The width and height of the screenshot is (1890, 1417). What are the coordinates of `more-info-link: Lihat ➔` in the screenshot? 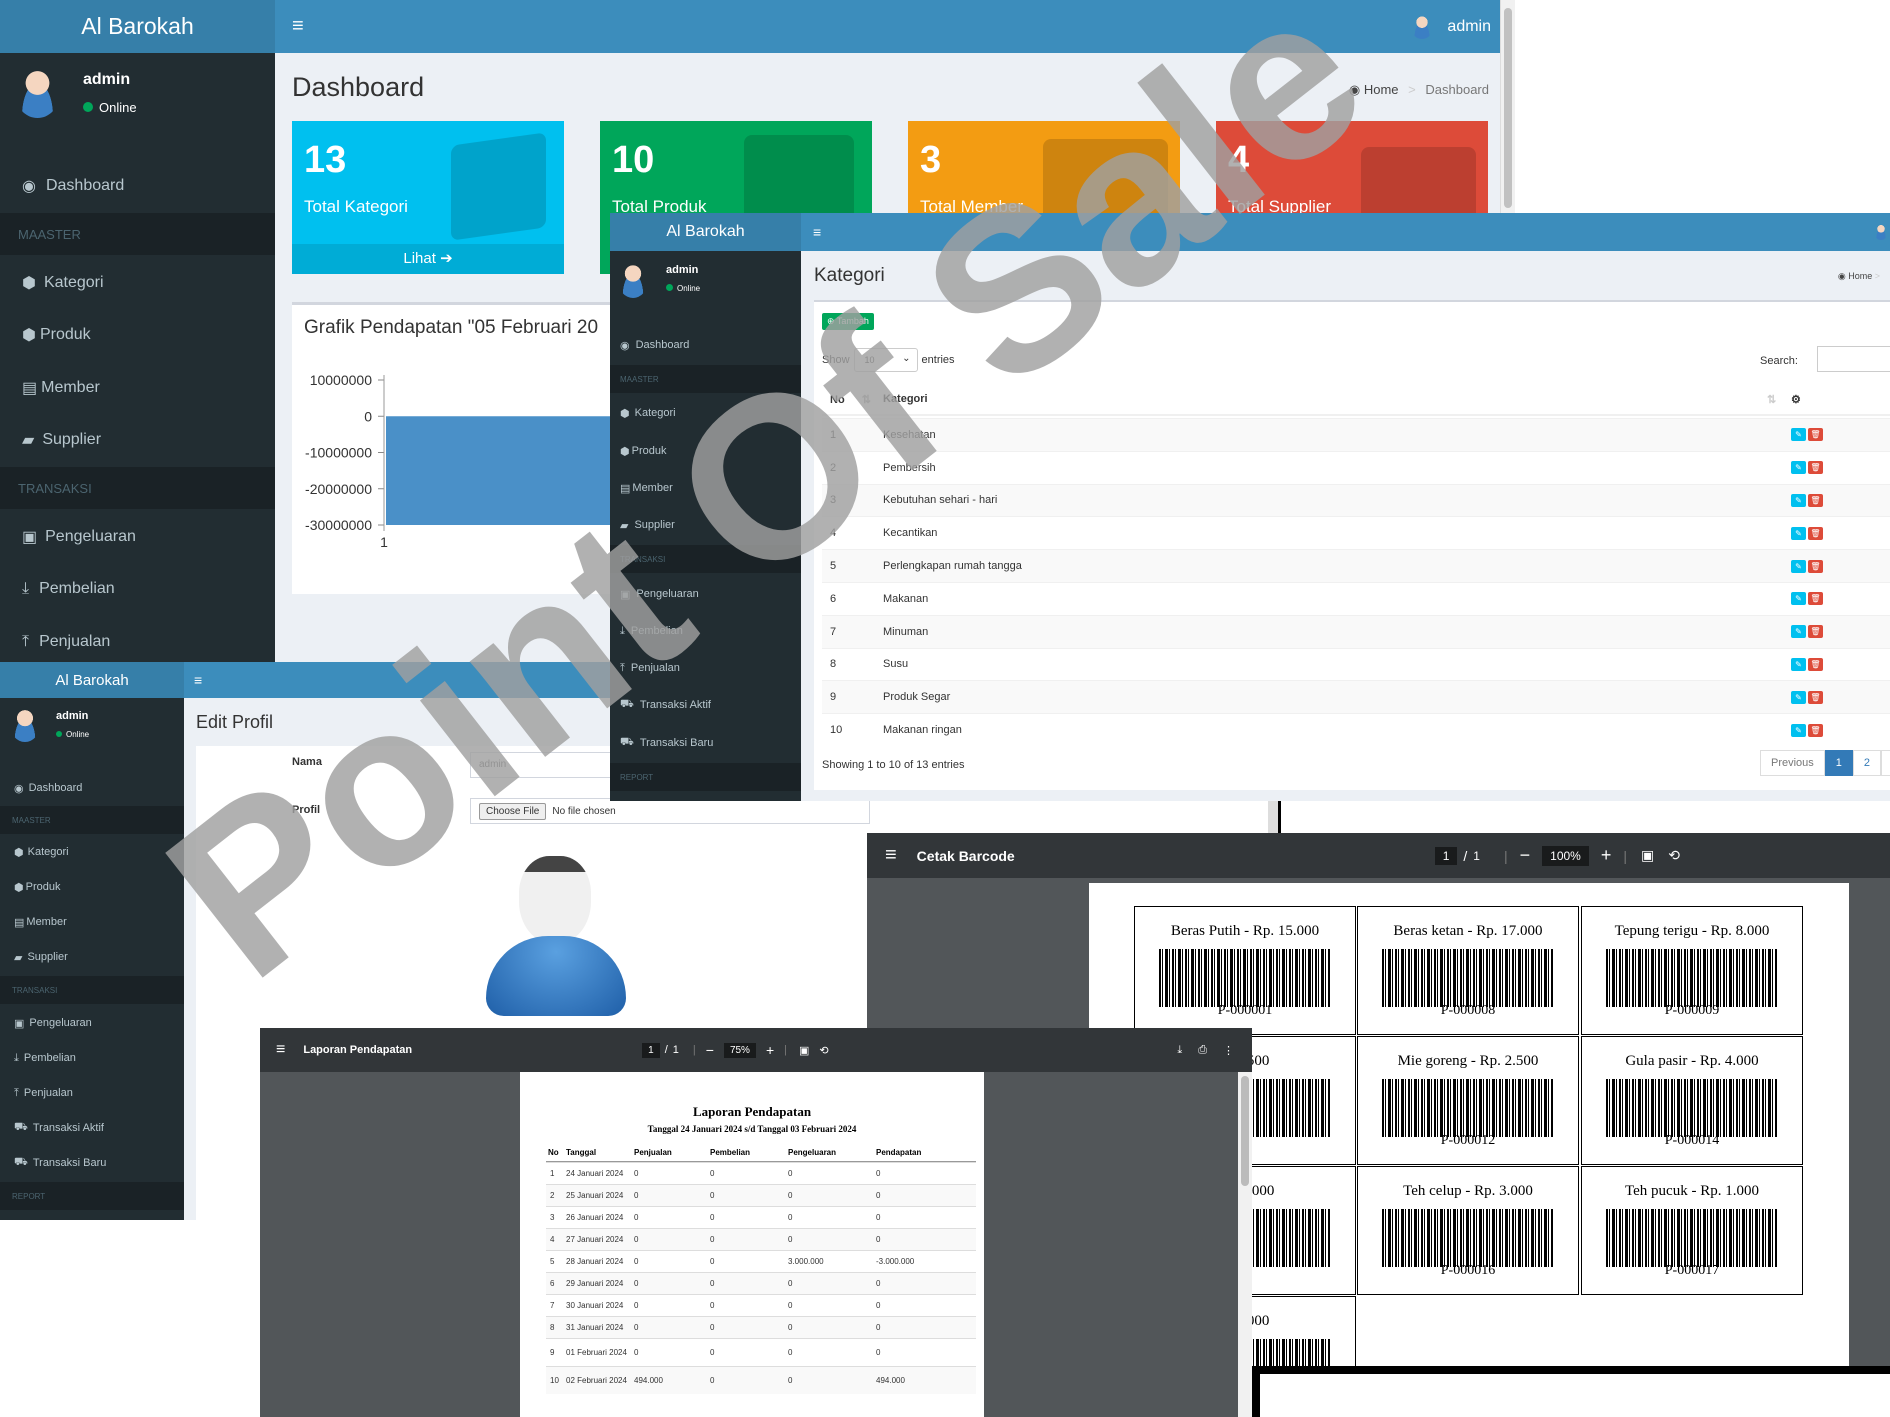 It's located at (428, 259).